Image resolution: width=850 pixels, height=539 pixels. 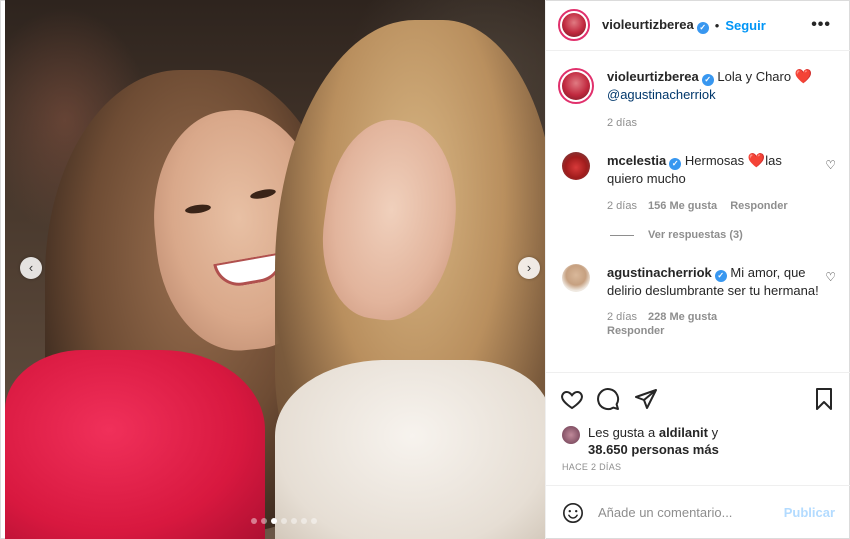 What do you see at coordinates (646, 399) in the screenshot?
I see `share-icon` at bounding box center [646, 399].